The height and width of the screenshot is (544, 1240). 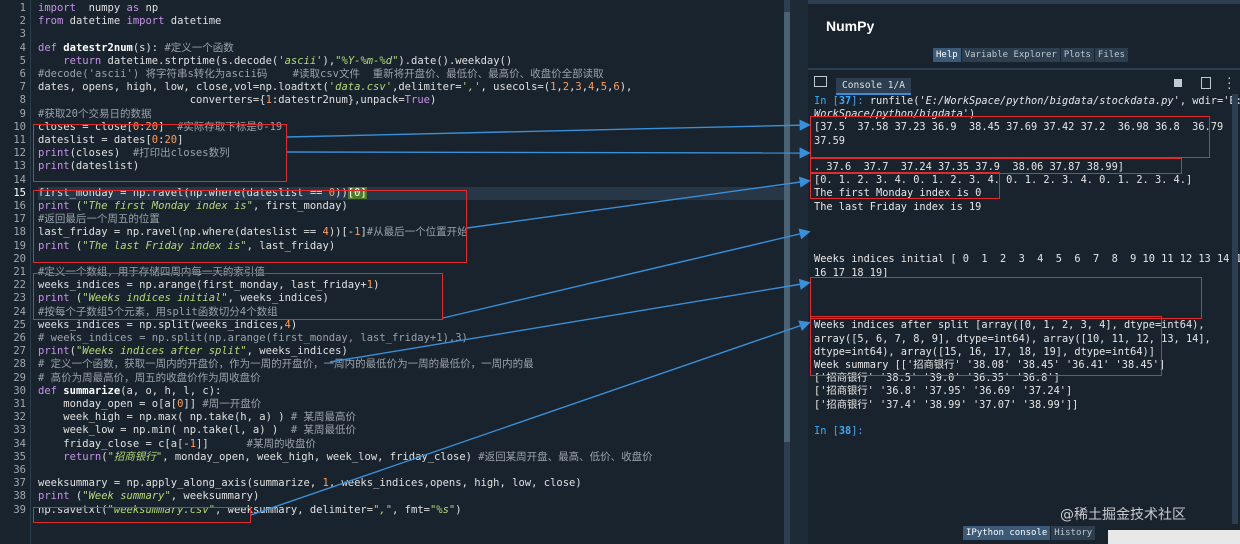 I want to click on help-title: NumPy, so click(x=850, y=26).